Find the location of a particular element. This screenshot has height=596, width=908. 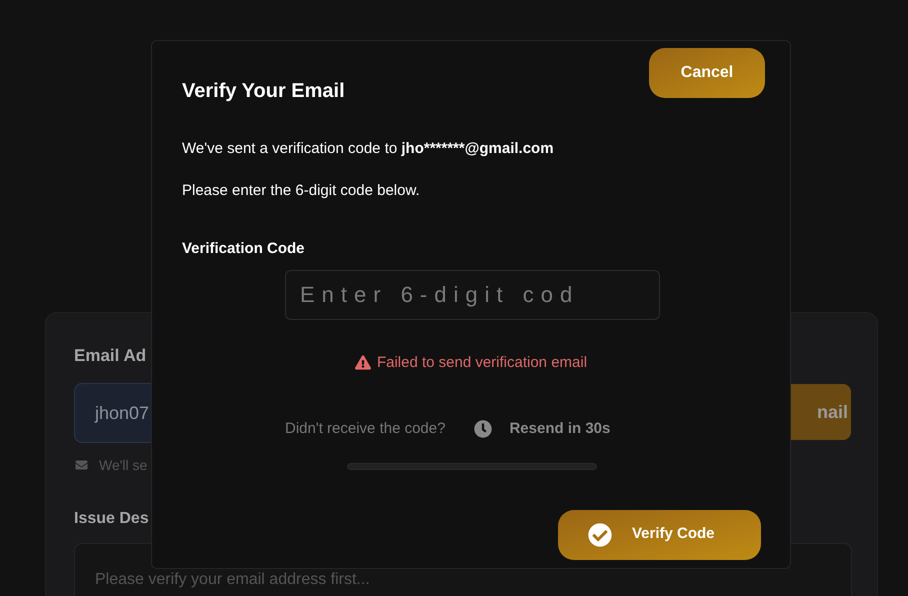

send-email-button: nail is located at coordinates (821, 412).